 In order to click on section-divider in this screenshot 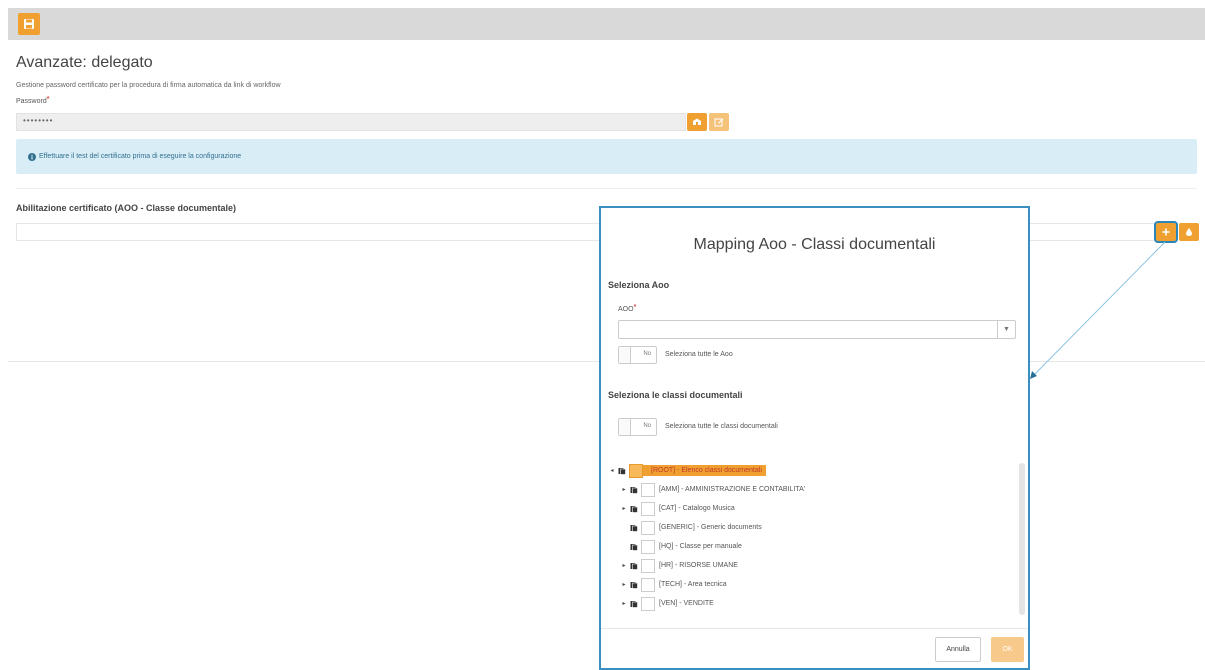, I will do `click(606, 188)`.